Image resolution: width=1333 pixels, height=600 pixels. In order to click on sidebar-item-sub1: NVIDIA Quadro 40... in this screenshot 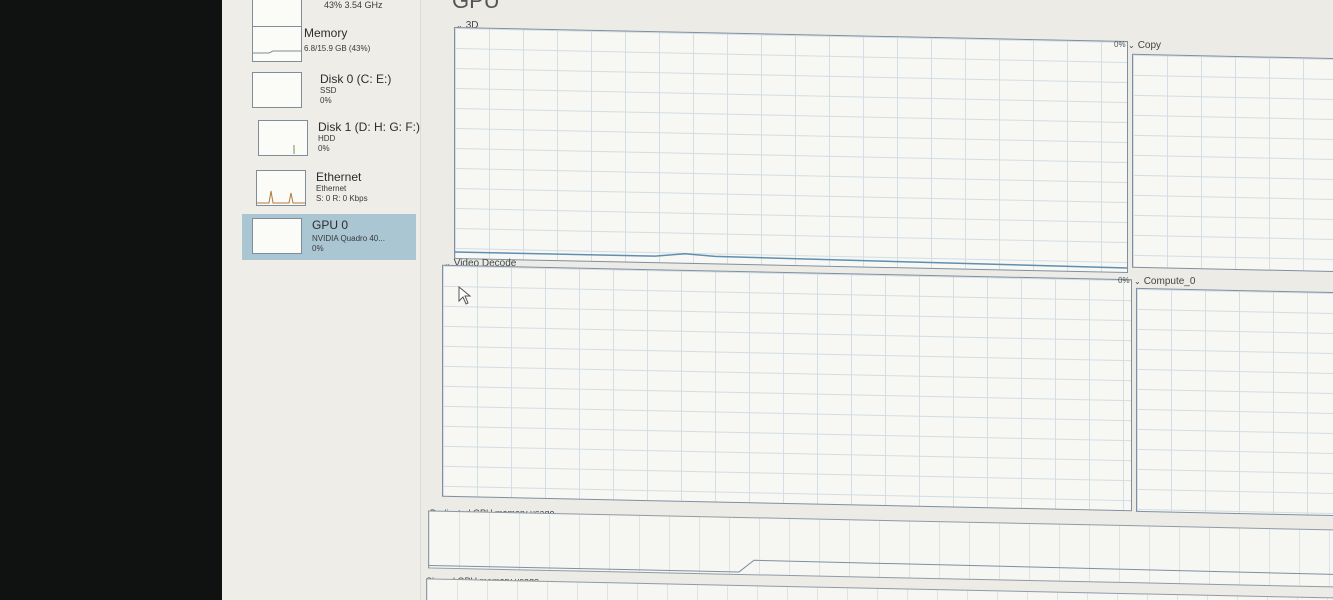, I will do `click(348, 238)`.